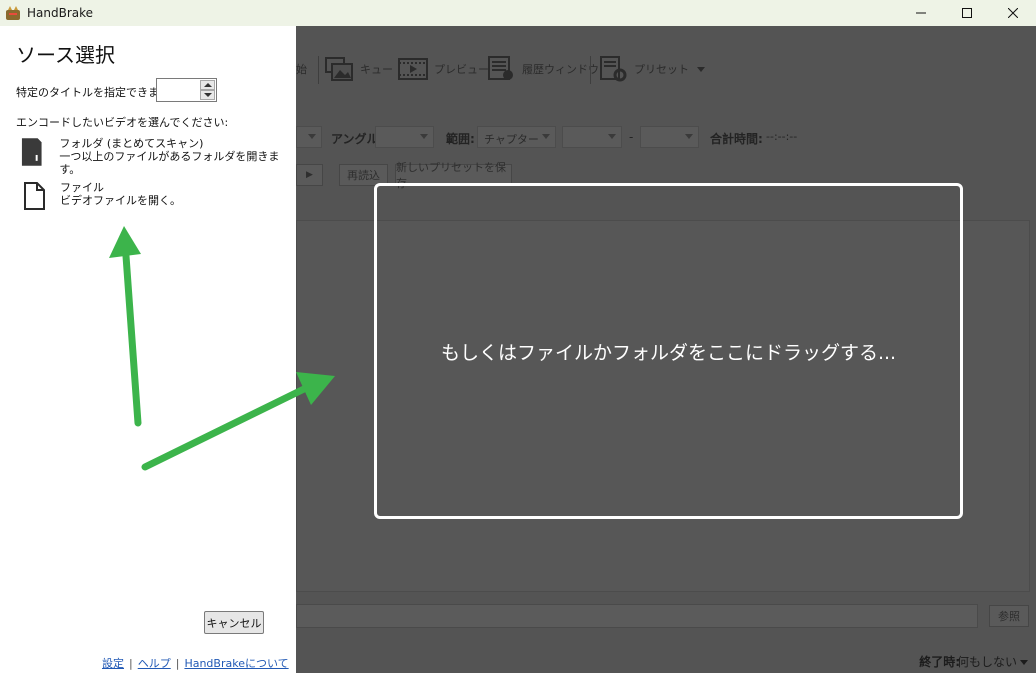 The image size is (1036, 673). I want to click on close-button, so click(1013, 13).